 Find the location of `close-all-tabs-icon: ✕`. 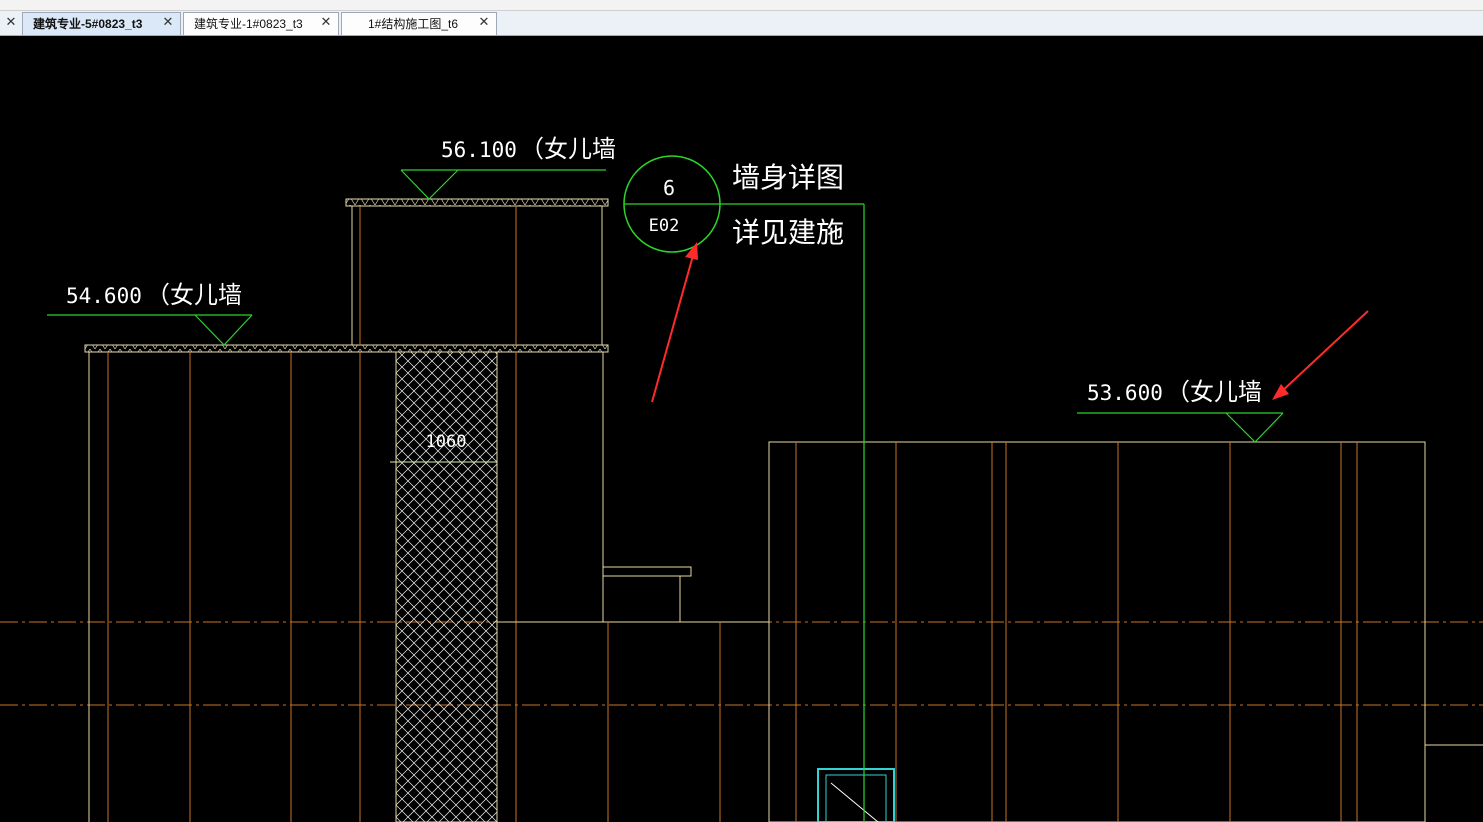

close-all-tabs-icon: ✕ is located at coordinates (11, 23).